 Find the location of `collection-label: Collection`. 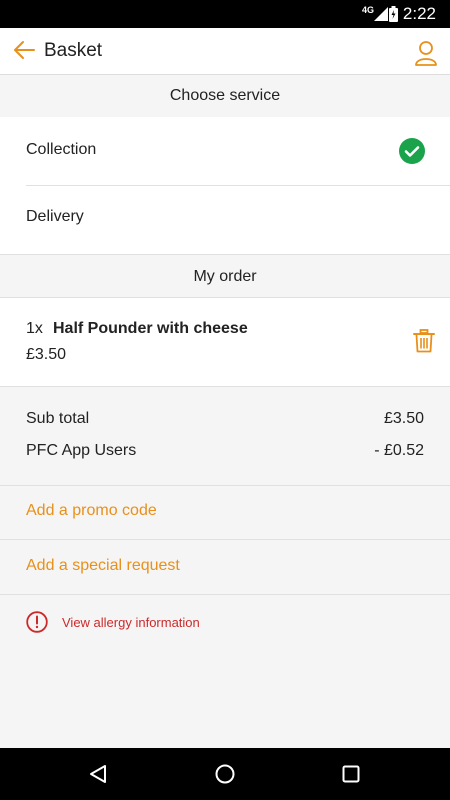

collection-label: Collection is located at coordinates (61, 149).